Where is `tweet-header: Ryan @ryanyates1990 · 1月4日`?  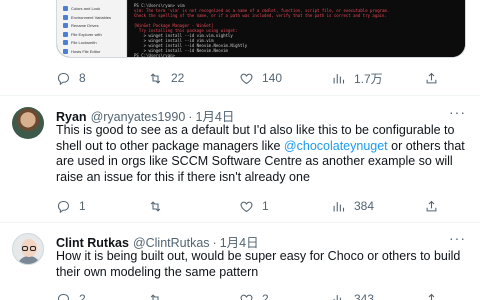
tweet-header: Ryan @ryanyates1990 · 1月4日 is located at coordinates (145, 115).